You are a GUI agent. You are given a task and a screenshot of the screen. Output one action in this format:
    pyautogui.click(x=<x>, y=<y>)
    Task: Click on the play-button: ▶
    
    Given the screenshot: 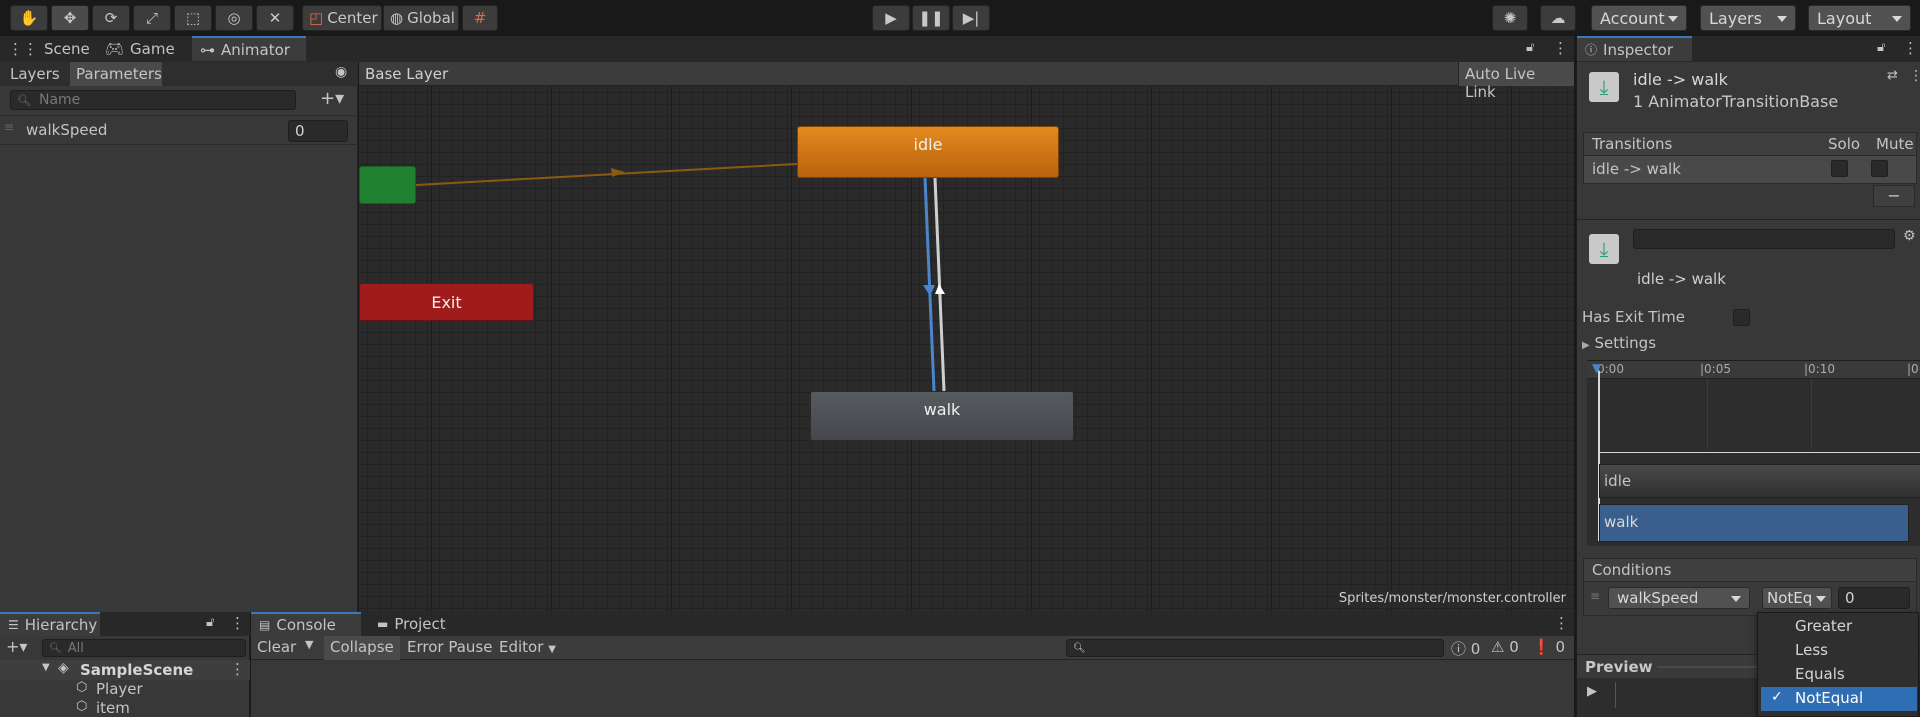 What is the action you would take?
    pyautogui.click(x=891, y=18)
    